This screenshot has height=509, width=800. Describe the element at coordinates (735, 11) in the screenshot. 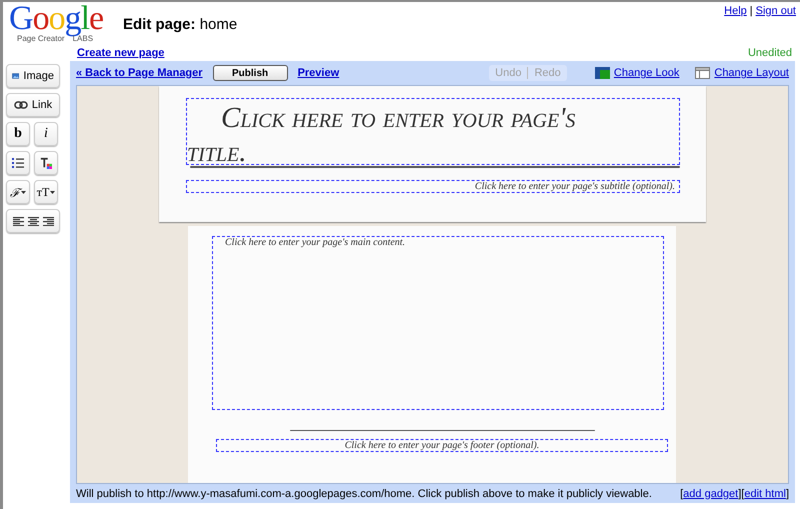

I see `header-link: Help` at that location.